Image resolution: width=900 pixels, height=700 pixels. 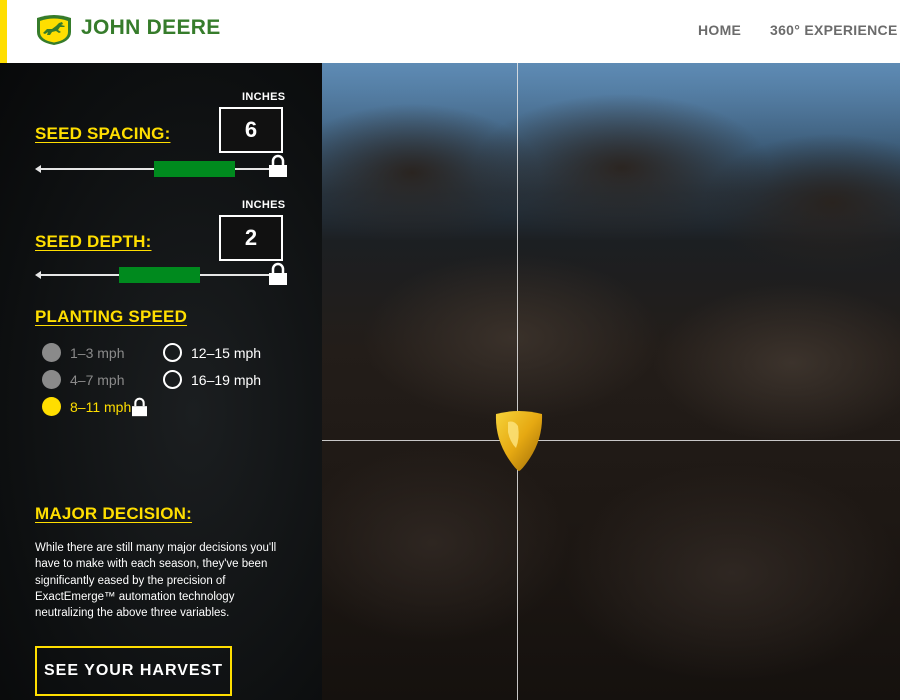 I want to click on see-your-harvest-button: SEE YOUR HARVEST, so click(x=133, y=671).